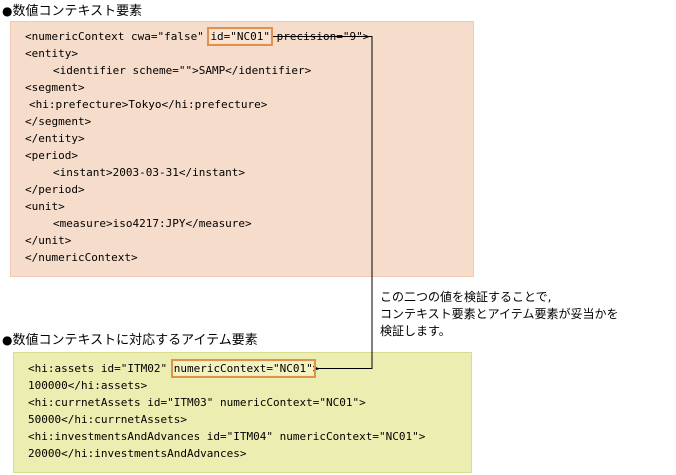 The image size is (676, 475). I want to click on context-id-highlight: id="NC01", so click(240, 36).